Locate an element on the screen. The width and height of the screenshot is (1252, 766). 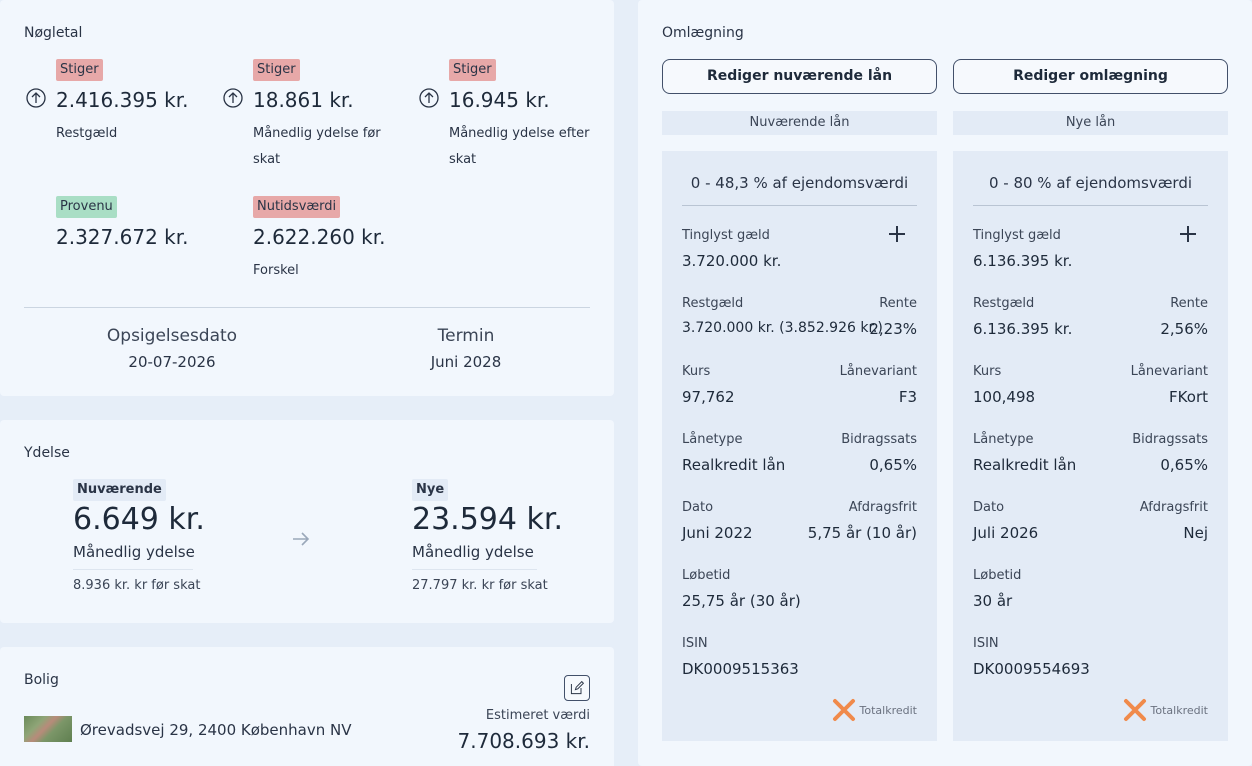
edit-refinance-button: Rediger omlægning is located at coordinates (1090, 76).